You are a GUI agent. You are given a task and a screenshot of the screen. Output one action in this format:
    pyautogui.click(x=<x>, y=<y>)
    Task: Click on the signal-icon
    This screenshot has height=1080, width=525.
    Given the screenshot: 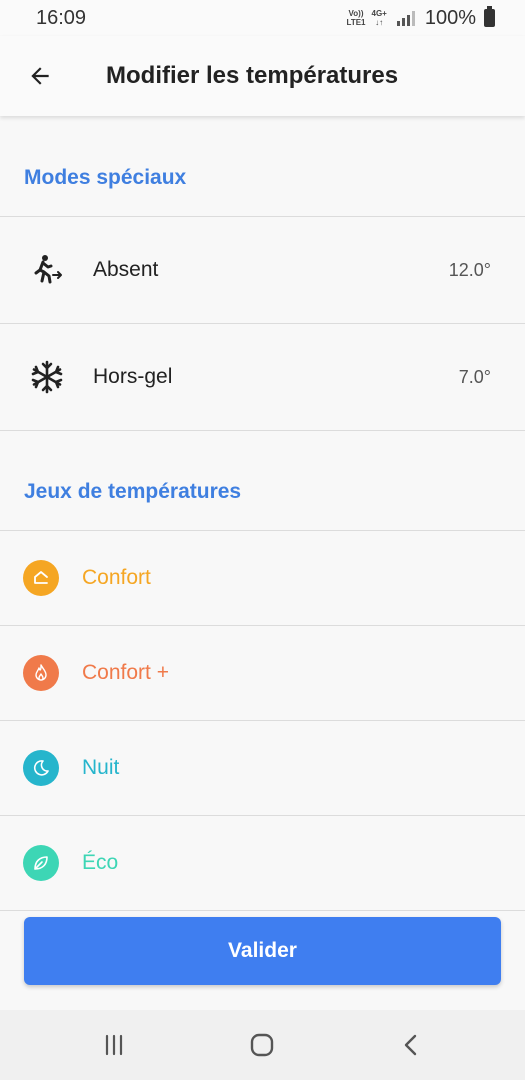 What is the action you would take?
    pyautogui.click(x=405, y=18)
    